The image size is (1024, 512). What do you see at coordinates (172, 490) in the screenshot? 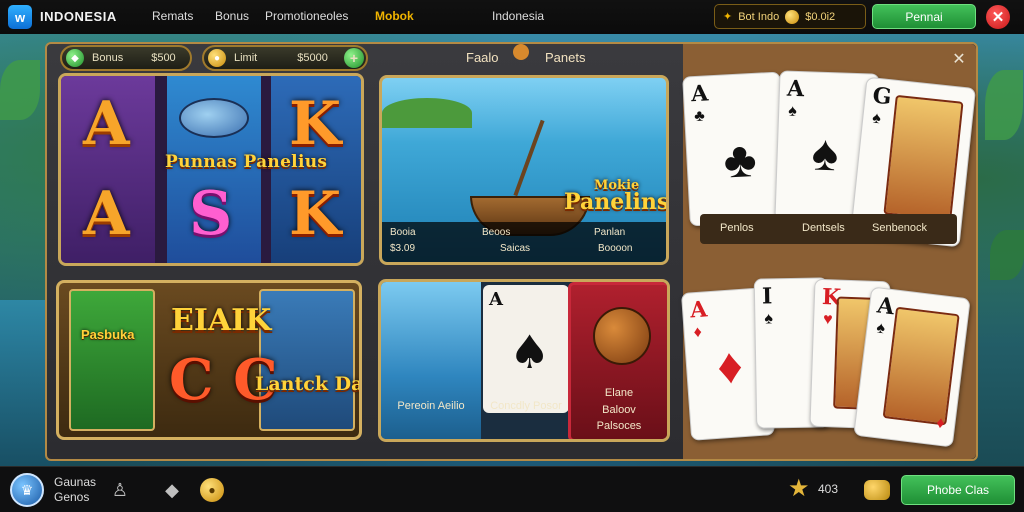
I see `diamond-icon: ◆` at bounding box center [172, 490].